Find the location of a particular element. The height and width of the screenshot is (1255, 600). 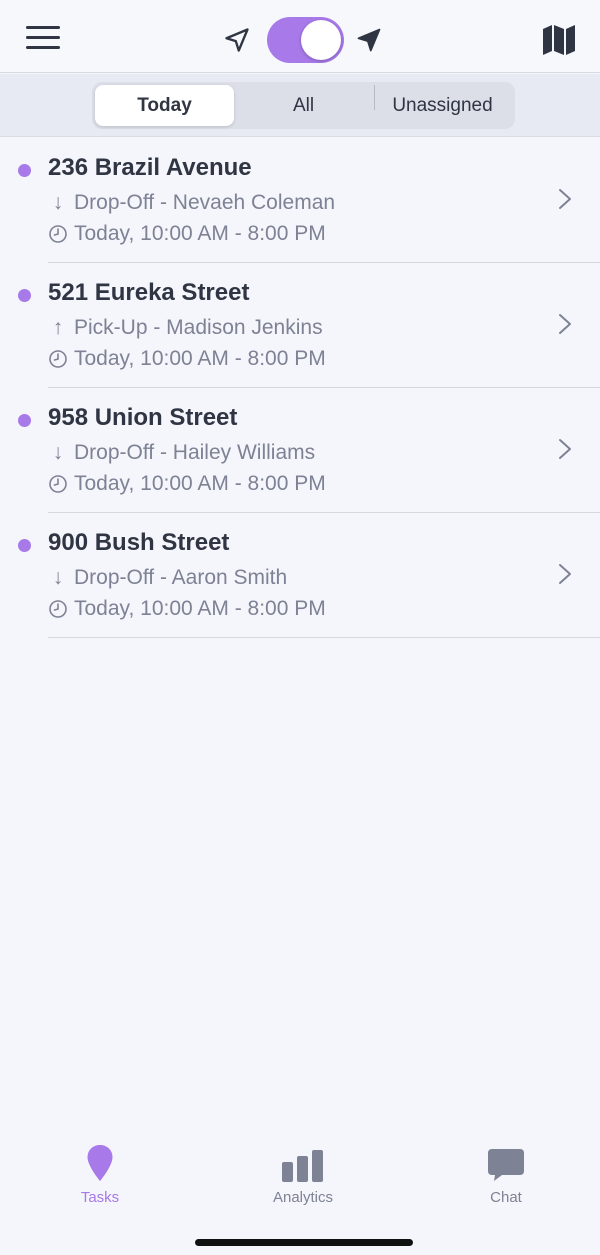

segment-all: All is located at coordinates (303, 105).